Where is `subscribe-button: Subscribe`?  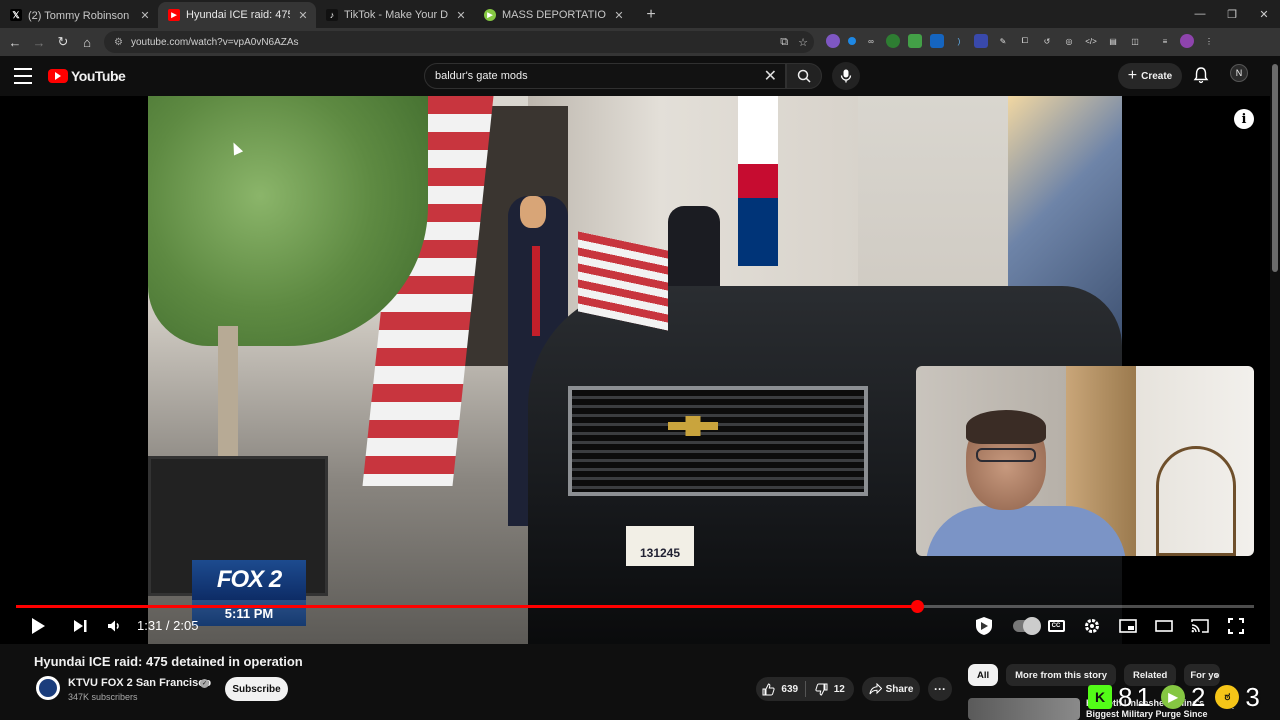
subscribe-button: Subscribe is located at coordinates (256, 689).